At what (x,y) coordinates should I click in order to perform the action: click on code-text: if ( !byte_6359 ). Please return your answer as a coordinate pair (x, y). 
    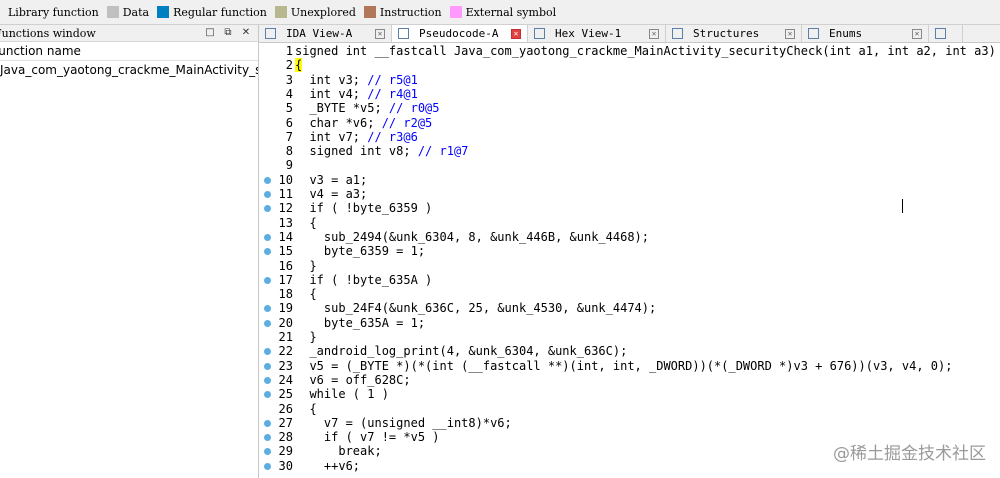
    Looking at the image, I should click on (364, 208).